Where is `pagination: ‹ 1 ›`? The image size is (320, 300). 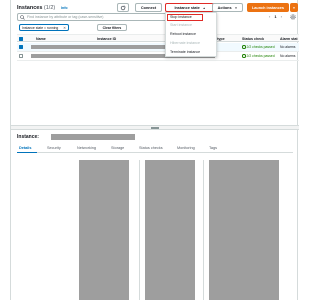
pagination: ‹ 1 › is located at coordinates (275, 16).